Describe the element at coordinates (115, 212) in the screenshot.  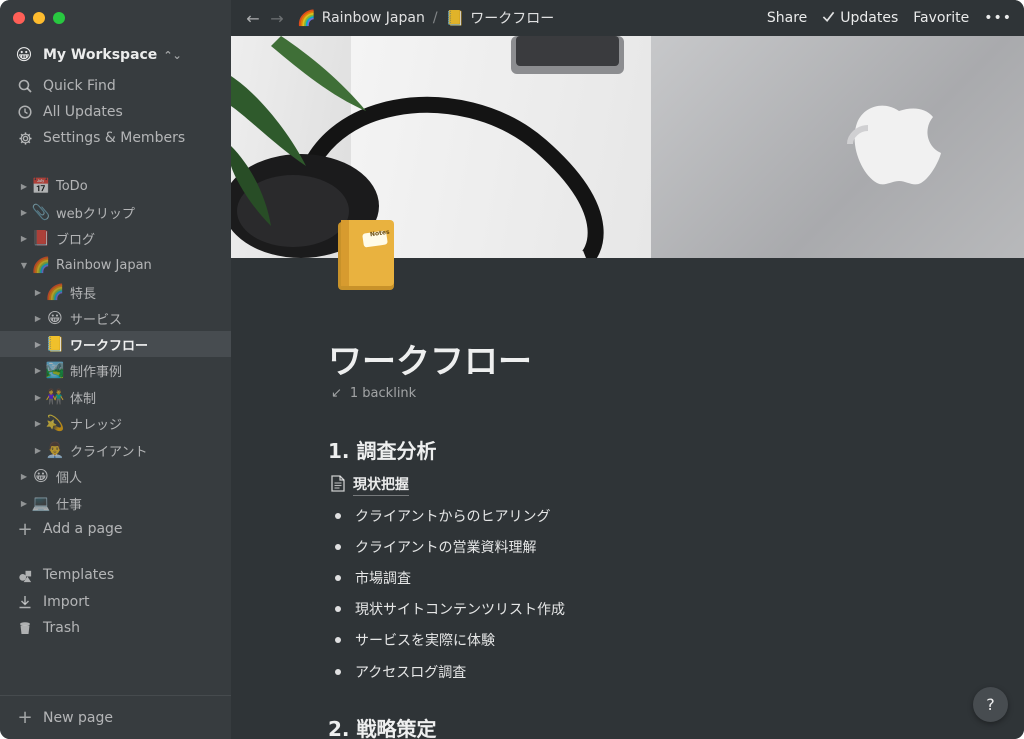
I see `sidebar-page-webclip: ▶ 📎 webクリップ` at that location.